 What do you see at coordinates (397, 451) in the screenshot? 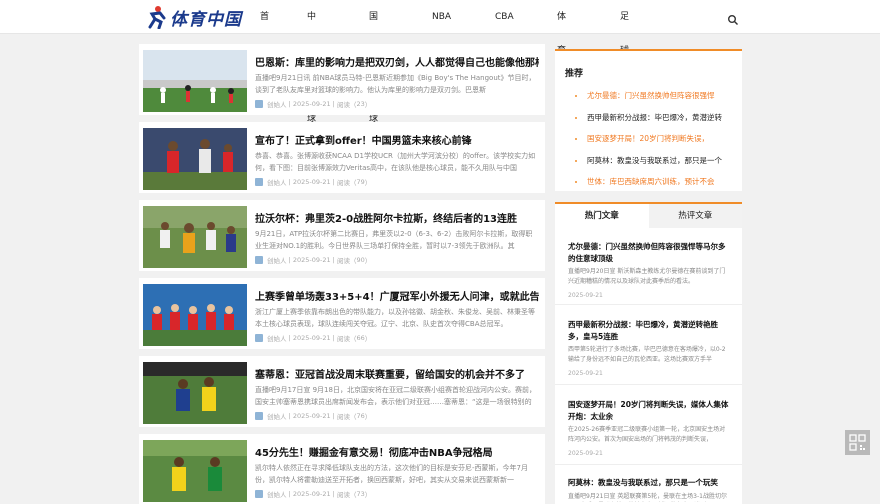
I see `article-title: 45分先生！赚掘金有意交易！彻底冲击NBA争冠格局` at bounding box center [397, 451].